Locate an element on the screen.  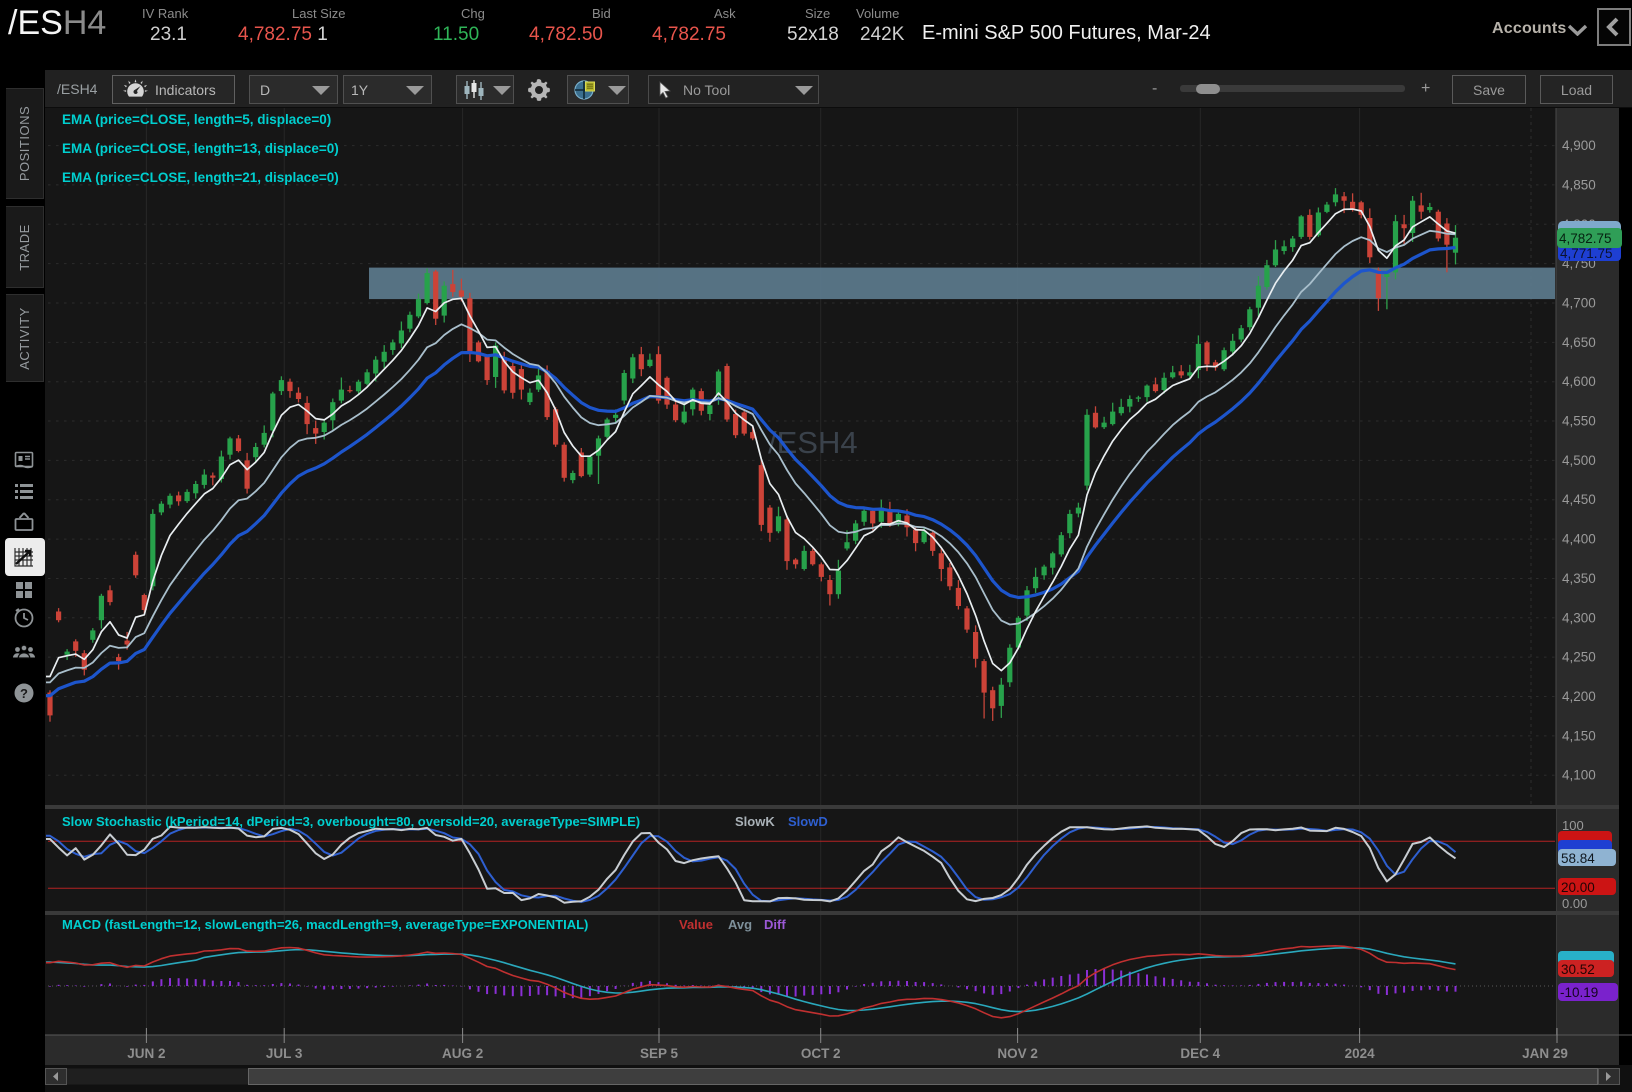
svg-text: SlowD is located at coordinates (808, 821).